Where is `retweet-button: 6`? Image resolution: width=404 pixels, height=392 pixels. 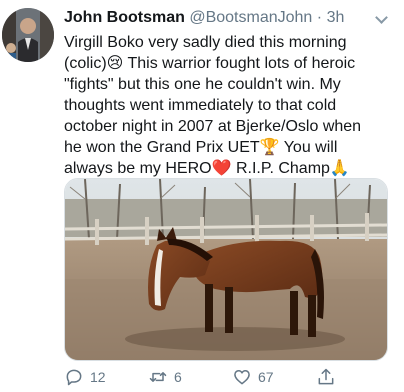 retweet-button: 6 is located at coordinates (165, 377).